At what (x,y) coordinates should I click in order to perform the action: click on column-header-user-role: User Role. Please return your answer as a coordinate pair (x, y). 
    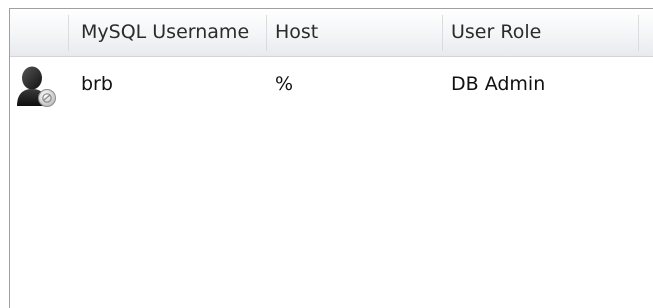
    Looking at the image, I should click on (540, 32).